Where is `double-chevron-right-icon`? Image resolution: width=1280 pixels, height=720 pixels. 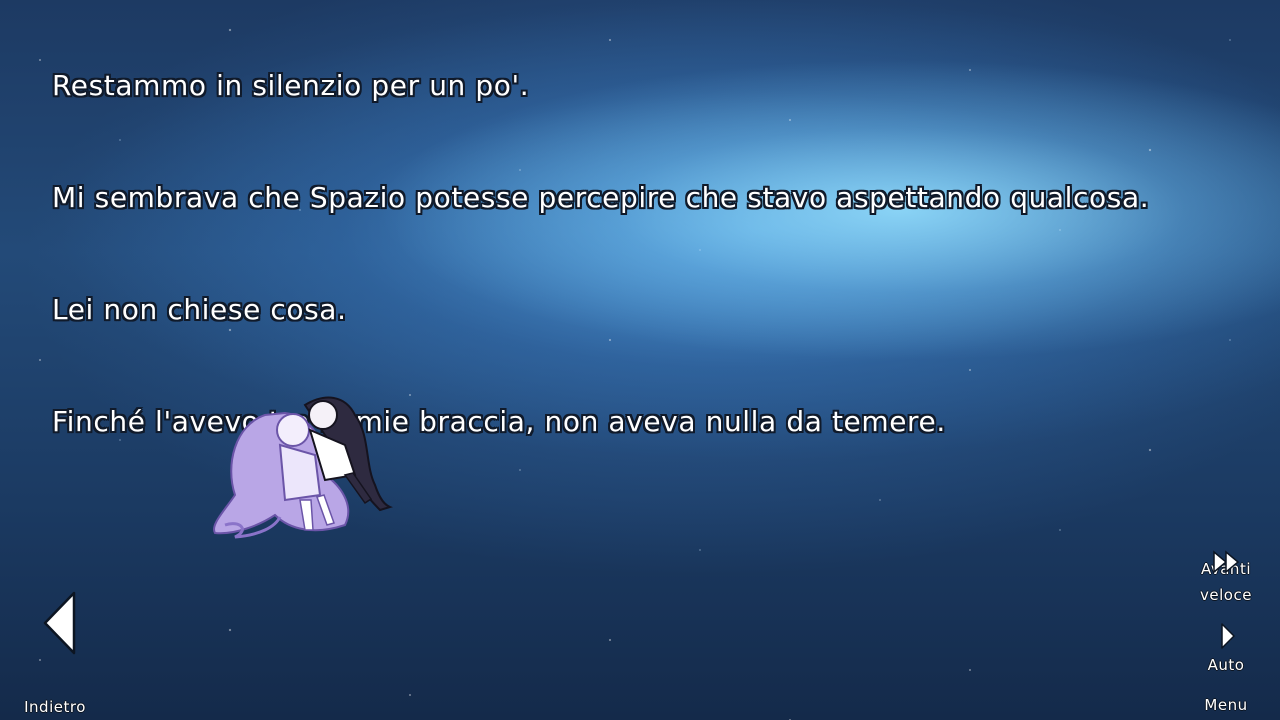
double-chevron-right-icon is located at coordinates (1226, 562).